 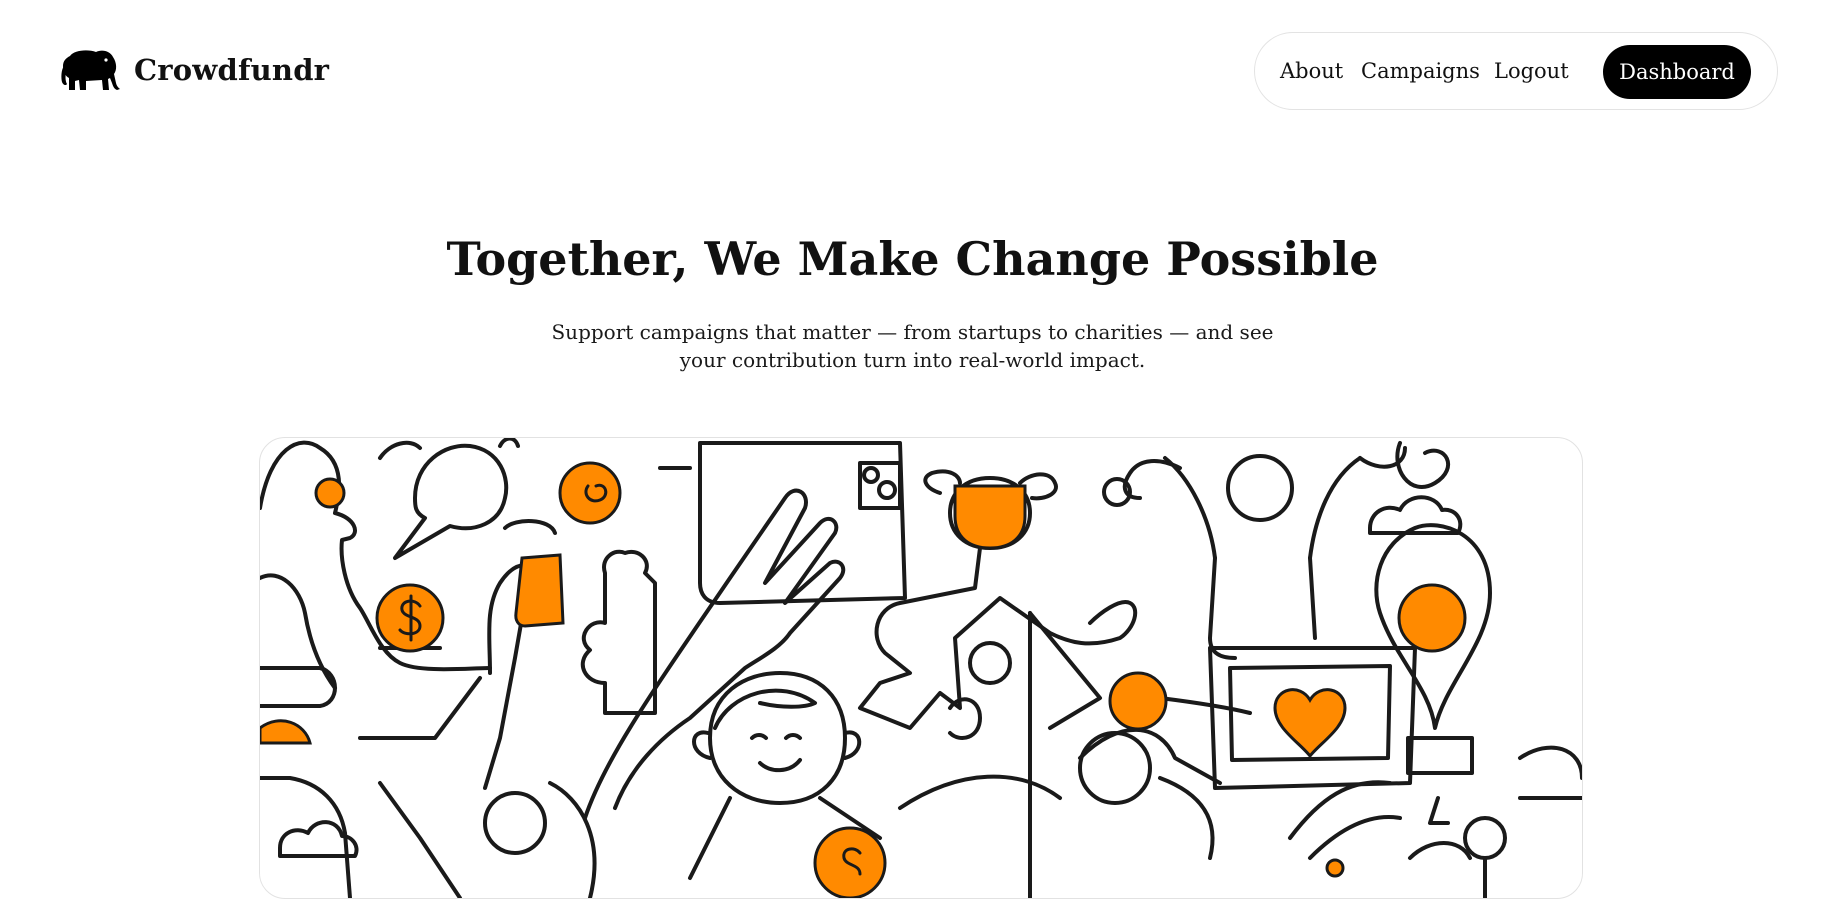 I want to click on nav-logout-link: Logout, so click(x=1531, y=71).